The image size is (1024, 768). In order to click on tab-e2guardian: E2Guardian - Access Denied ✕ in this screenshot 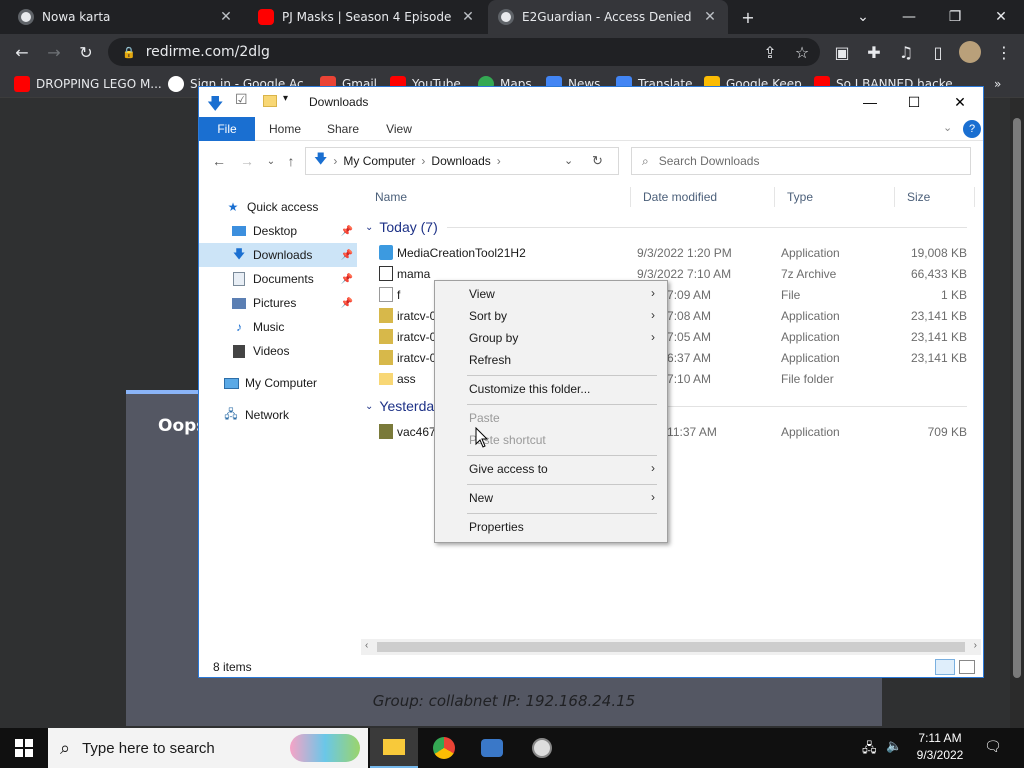, I will do `click(608, 17)`.